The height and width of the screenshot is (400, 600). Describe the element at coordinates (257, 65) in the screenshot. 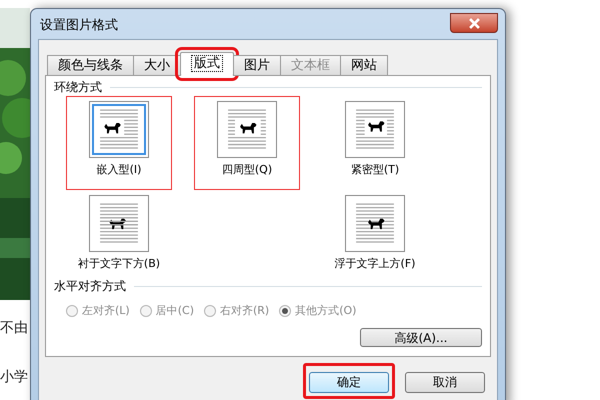

I see `tab: 图片` at that location.